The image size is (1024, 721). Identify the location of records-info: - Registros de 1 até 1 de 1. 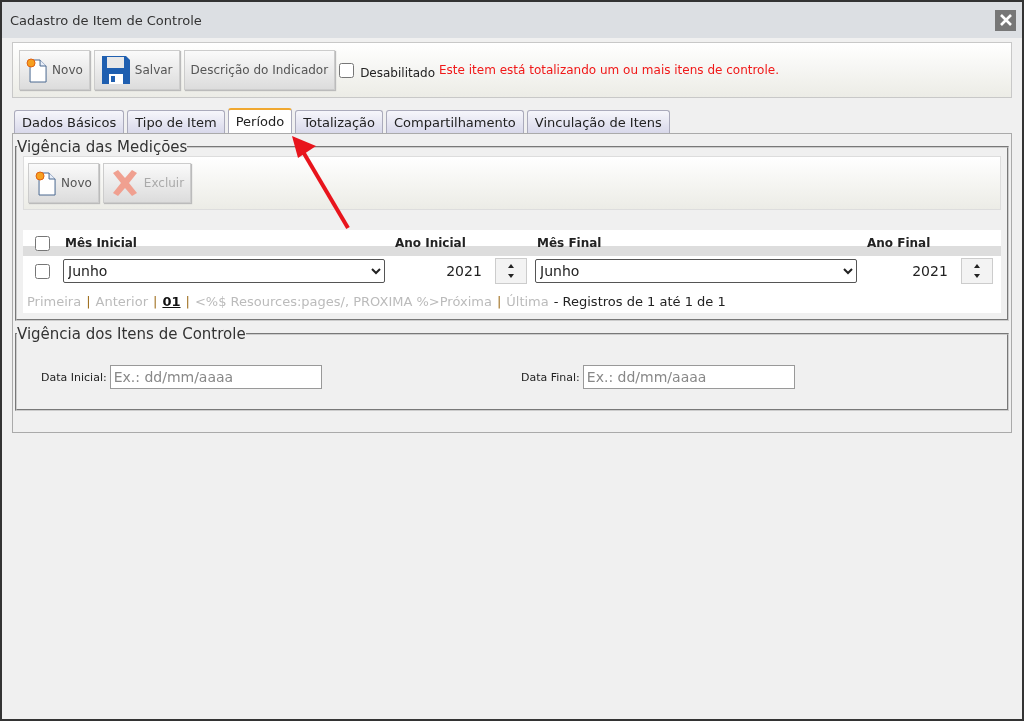
(639, 301).